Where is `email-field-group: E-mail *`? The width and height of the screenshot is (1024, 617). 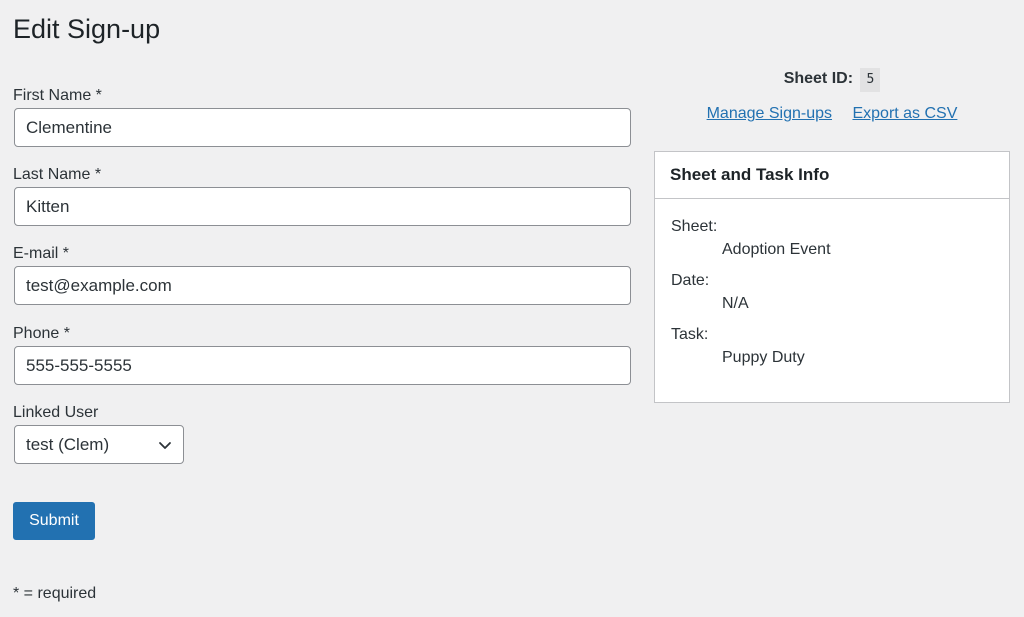 email-field-group: E-mail * is located at coordinates (322, 274).